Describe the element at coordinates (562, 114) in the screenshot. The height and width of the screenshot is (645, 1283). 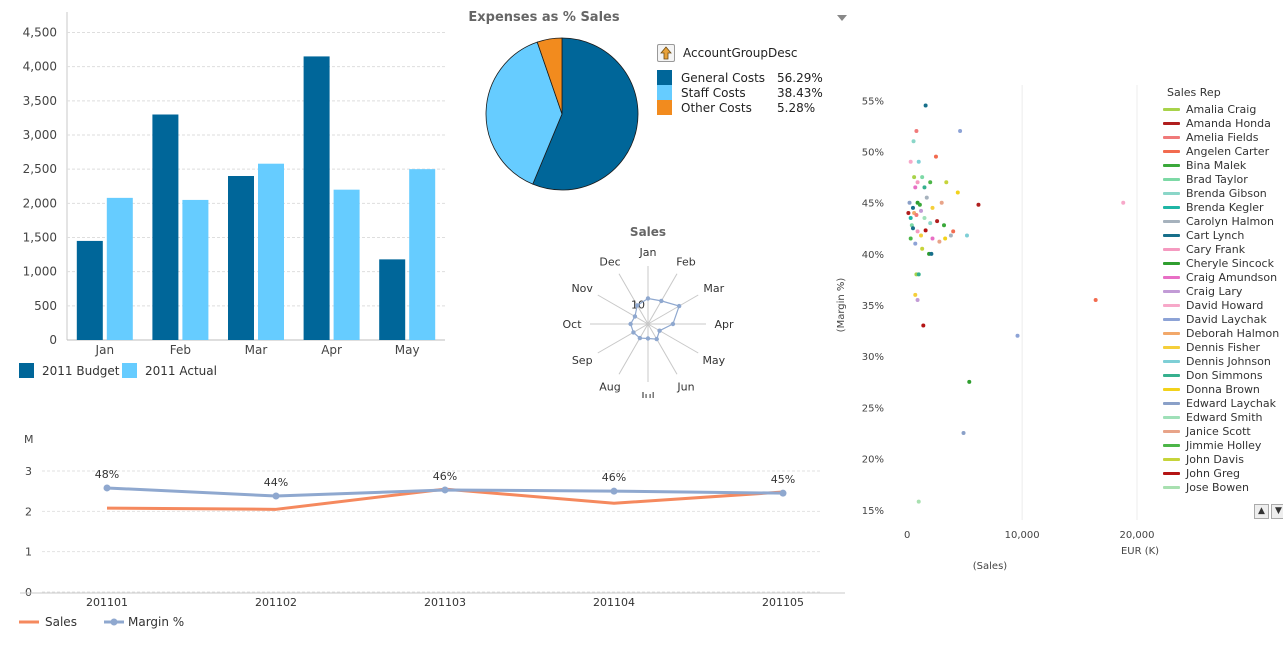
I see `pie-chart` at that location.